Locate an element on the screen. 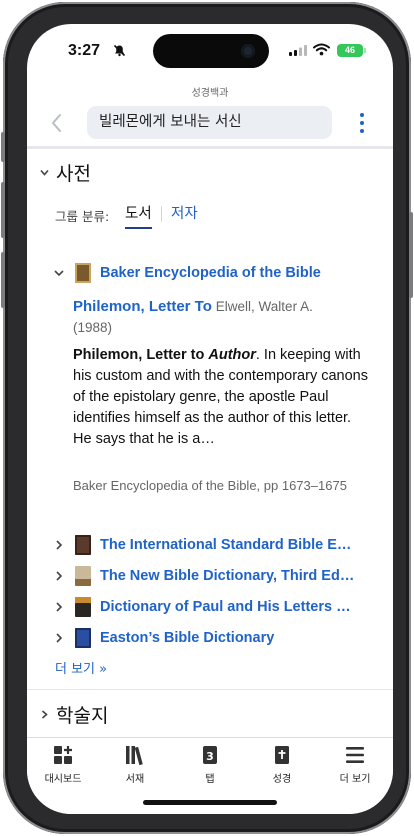 The width and height of the screenshot is (414, 836). tab-library: 서재 is located at coordinates (135, 764).